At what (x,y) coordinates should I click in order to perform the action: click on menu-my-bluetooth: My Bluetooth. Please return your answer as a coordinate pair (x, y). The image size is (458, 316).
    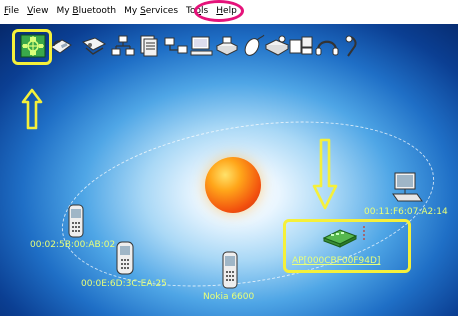
    Looking at the image, I should click on (86, 11).